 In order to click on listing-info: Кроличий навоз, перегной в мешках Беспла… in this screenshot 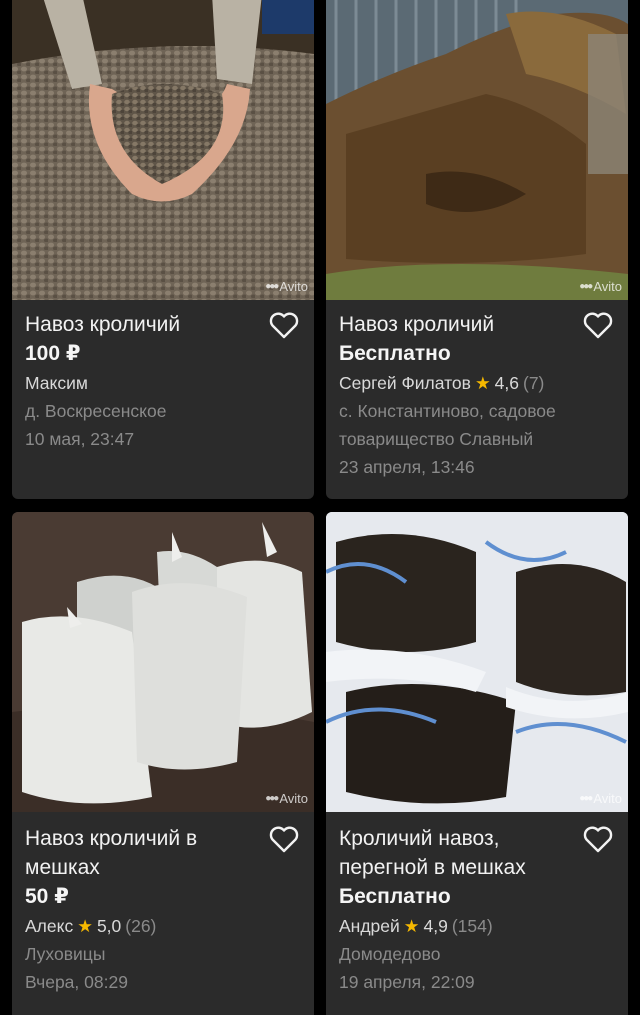, I will do `click(479, 910)`.